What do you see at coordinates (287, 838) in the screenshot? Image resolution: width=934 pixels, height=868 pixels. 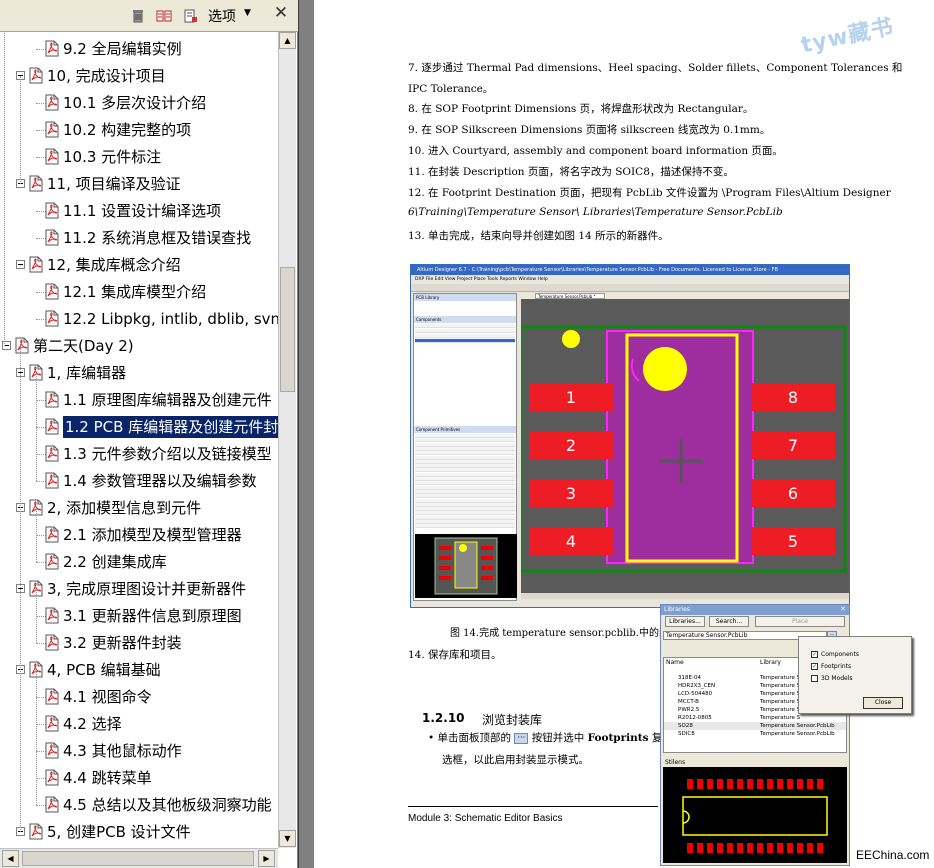 I see `scroll-down-button: ▼` at bounding box center [287, 838].